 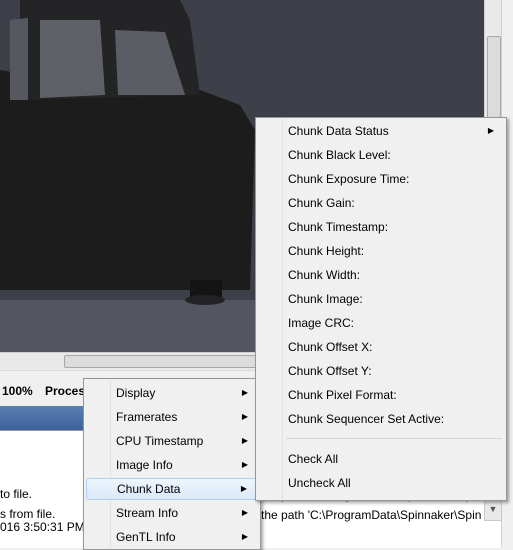 I want to click on log-line: to file., so click(x=16, y=494).